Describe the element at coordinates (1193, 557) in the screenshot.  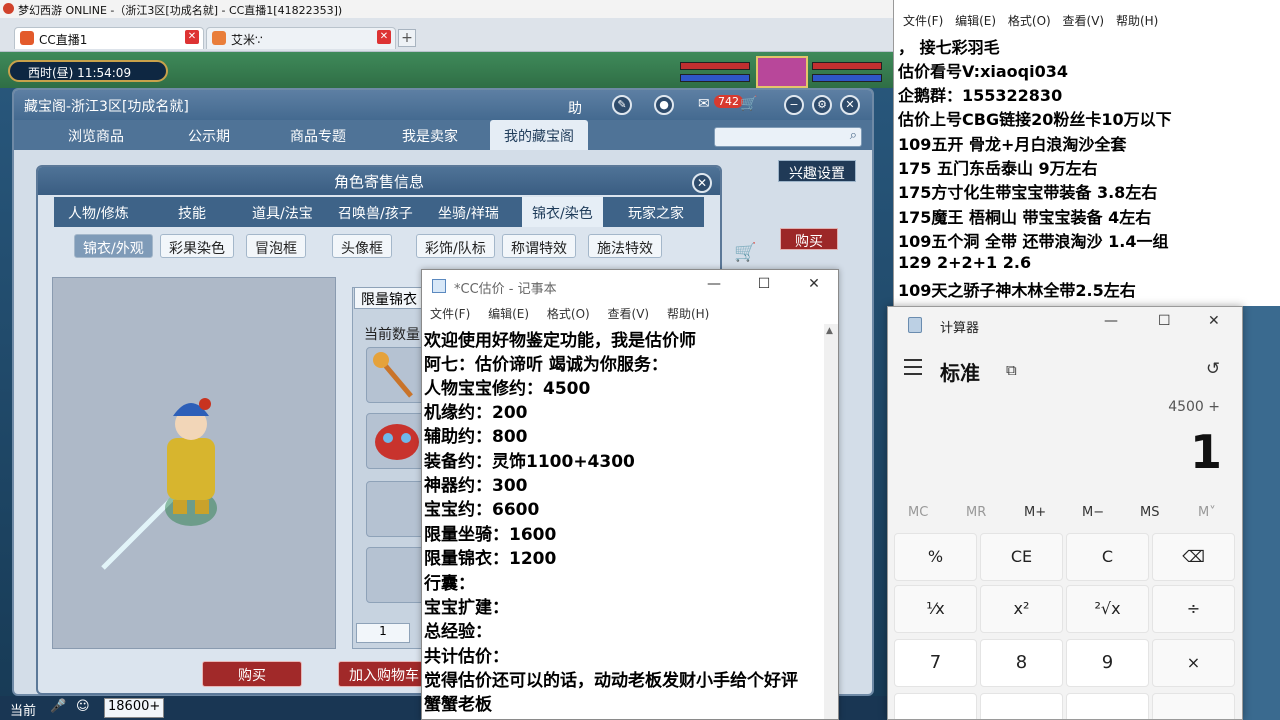
I see `backspace-button: ⌫` at that location.